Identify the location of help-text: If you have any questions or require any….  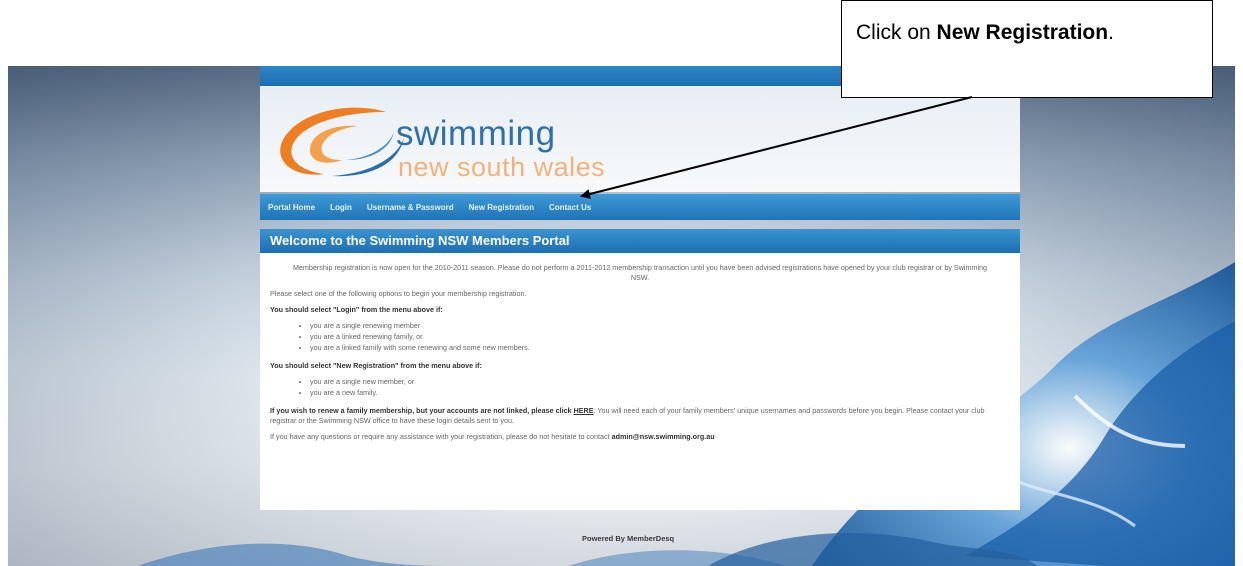
(640, 437).